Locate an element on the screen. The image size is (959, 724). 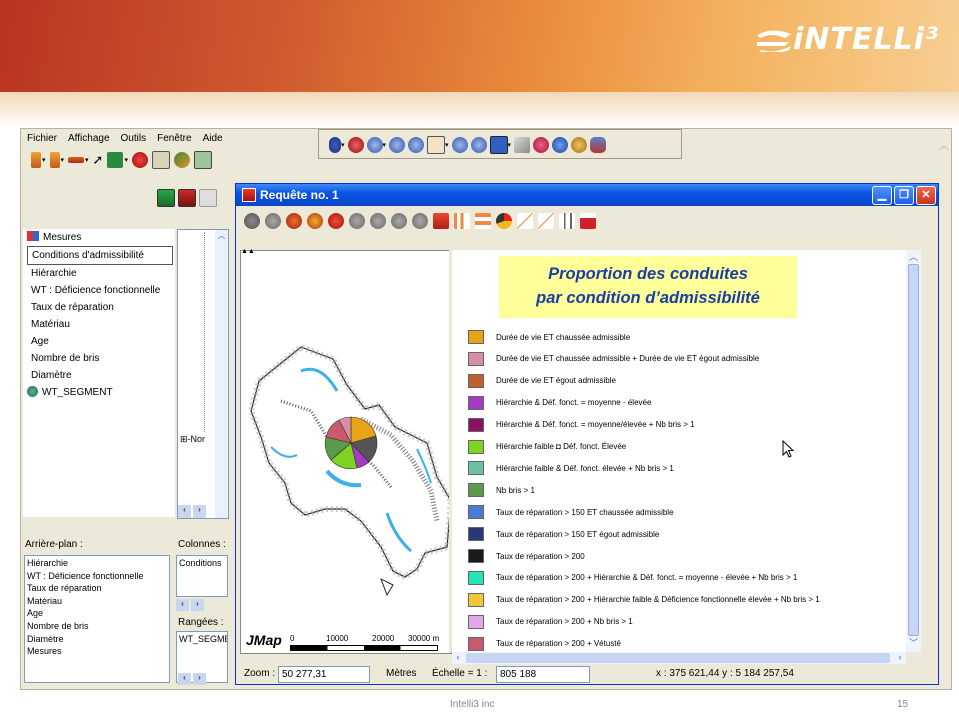
zoom-target-icon is located at coordinates (139, 160).